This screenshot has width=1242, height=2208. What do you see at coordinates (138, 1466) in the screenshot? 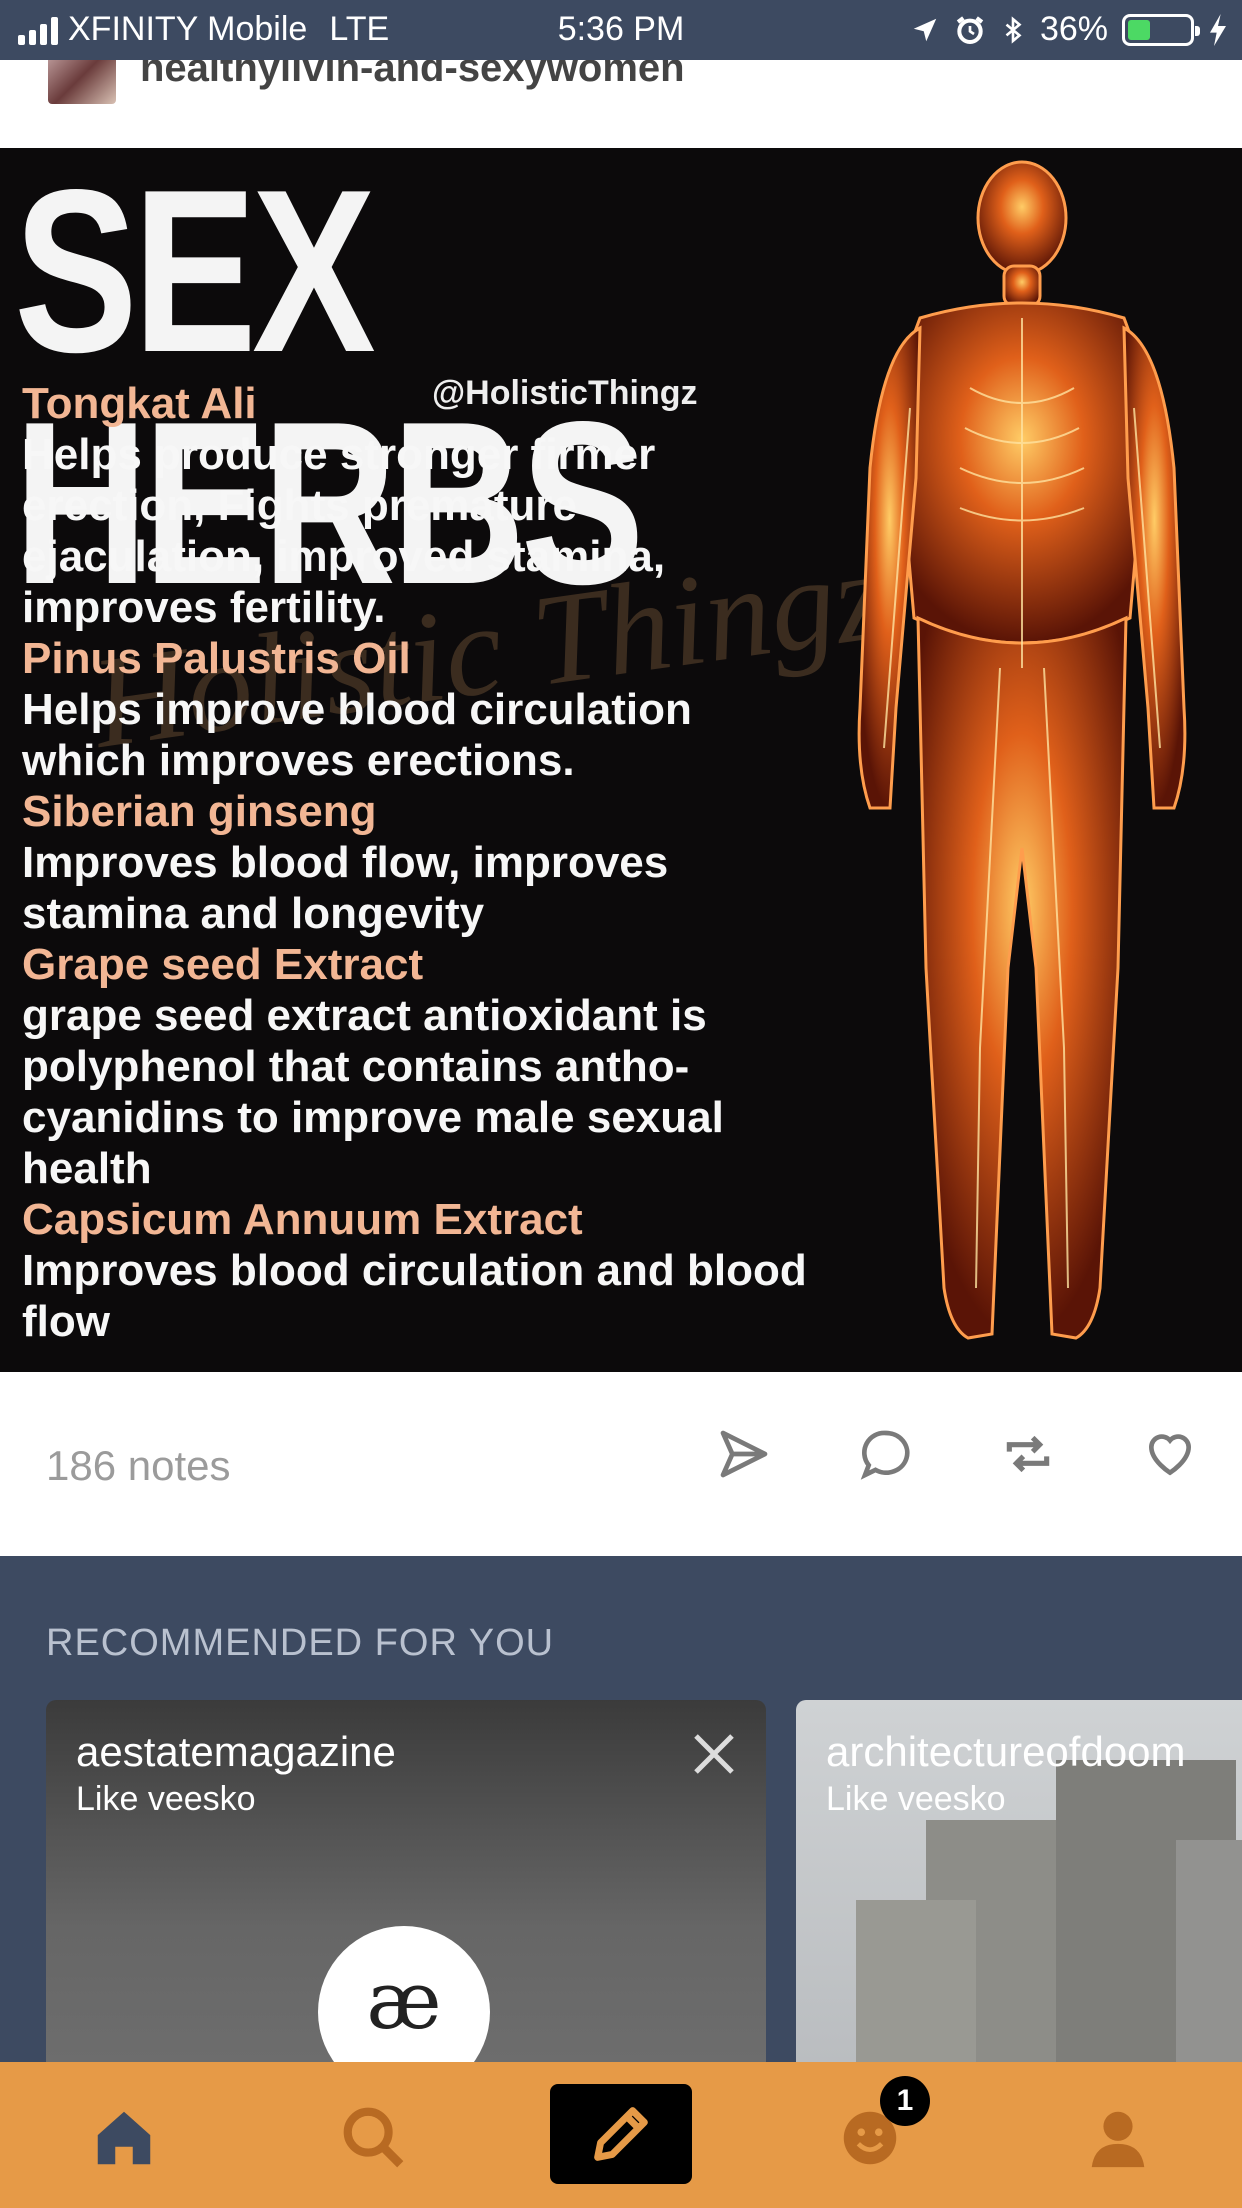
I see `notes-count: 186 notes` at bounding box center [138, 1466].